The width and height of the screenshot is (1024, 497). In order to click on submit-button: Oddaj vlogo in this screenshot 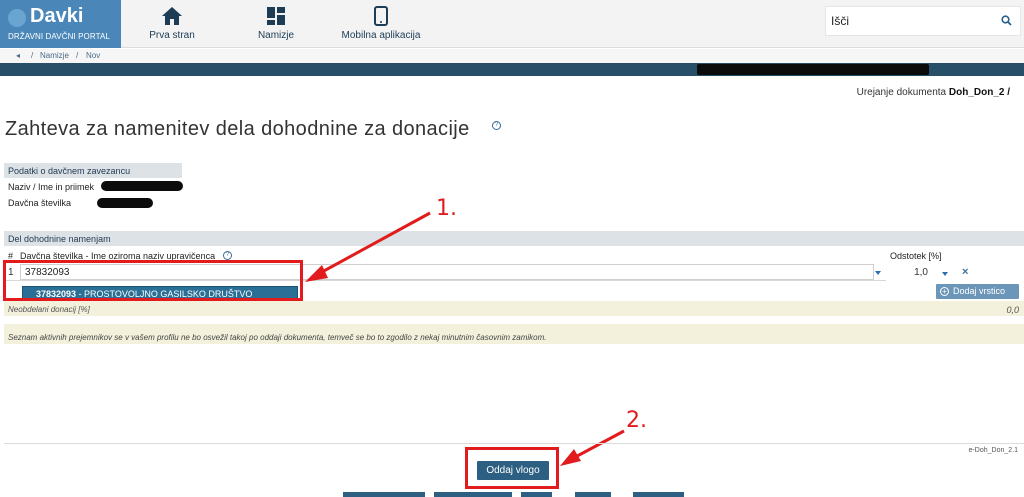, I will do `click(513, 470)`.